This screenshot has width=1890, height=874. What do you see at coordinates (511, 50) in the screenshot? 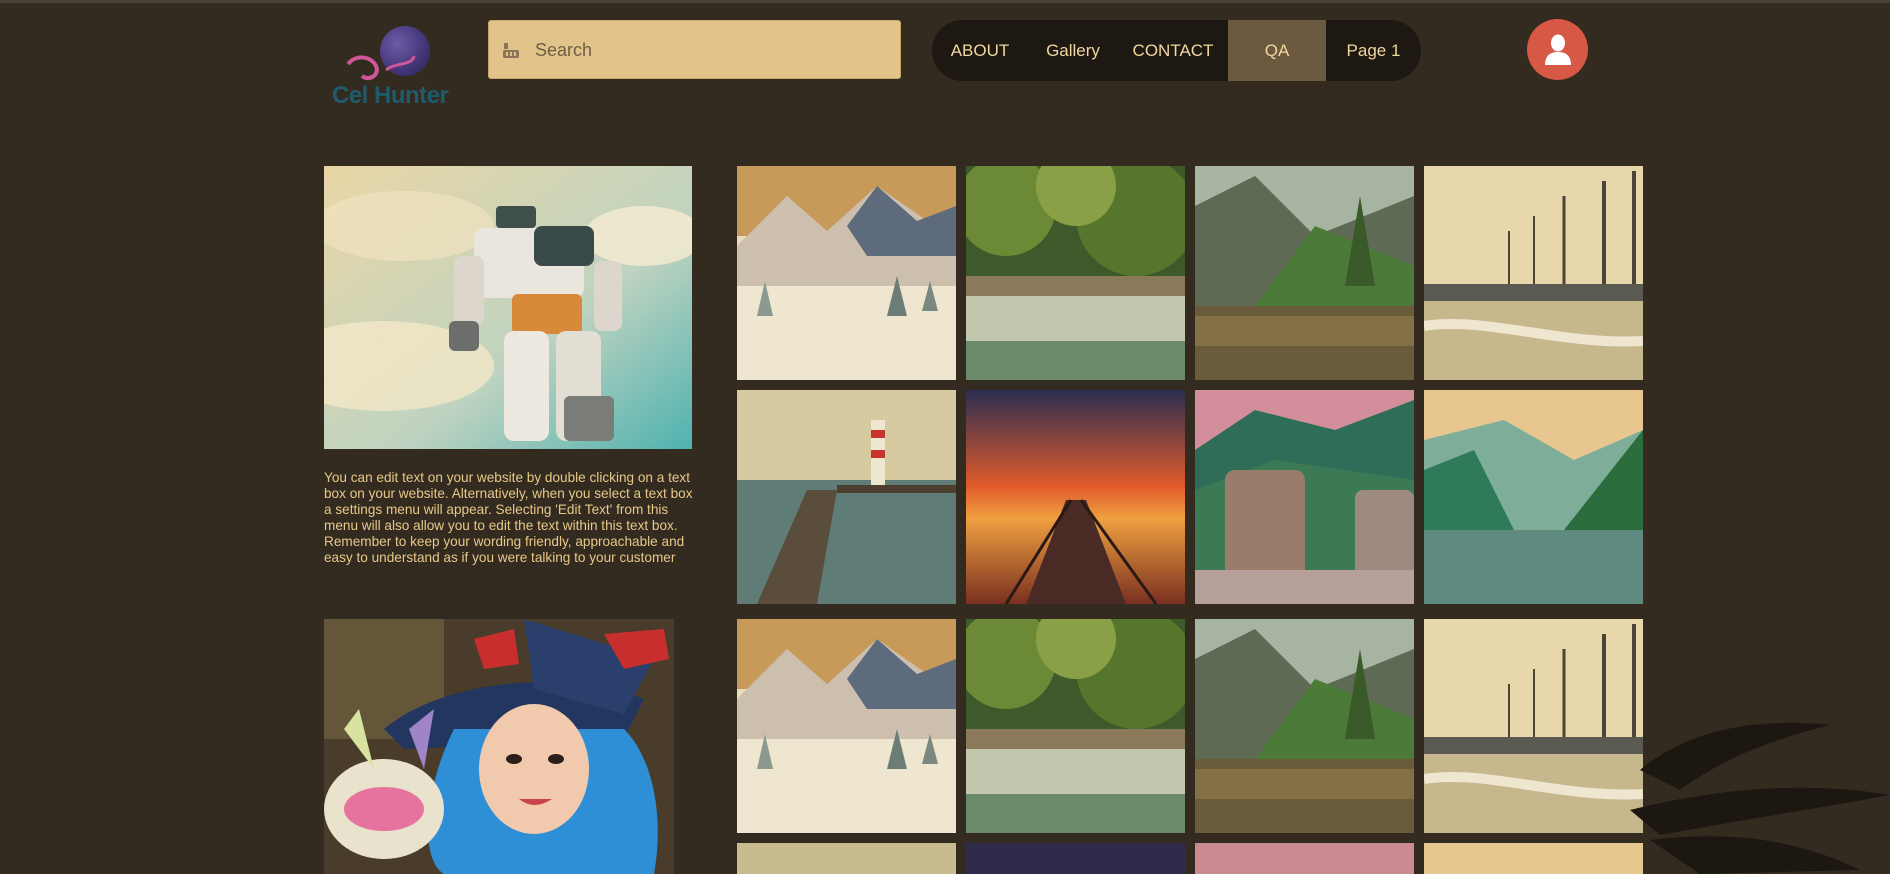
I see `youtube-icon` at bounding box center [511, 50].